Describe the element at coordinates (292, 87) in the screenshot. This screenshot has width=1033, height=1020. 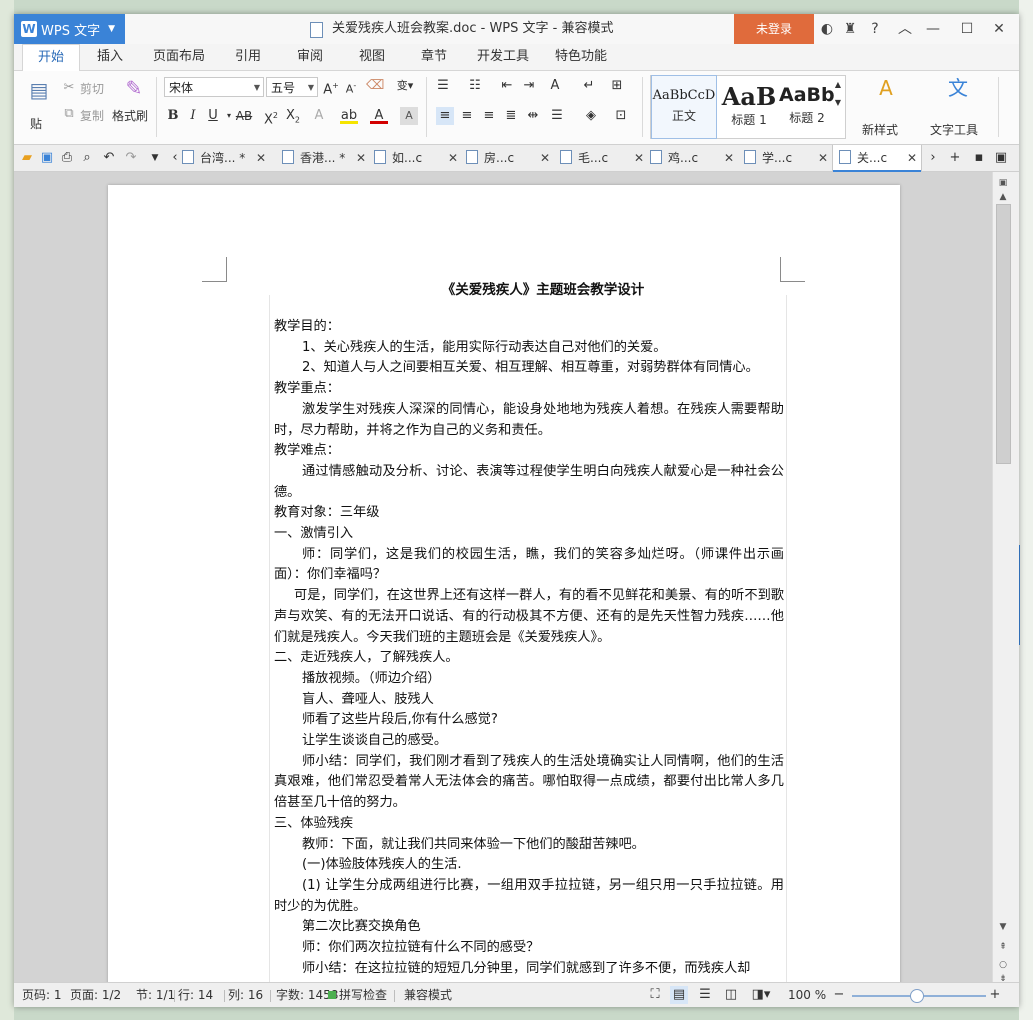
I see `font-size-select: 五号 ▼` at that location.